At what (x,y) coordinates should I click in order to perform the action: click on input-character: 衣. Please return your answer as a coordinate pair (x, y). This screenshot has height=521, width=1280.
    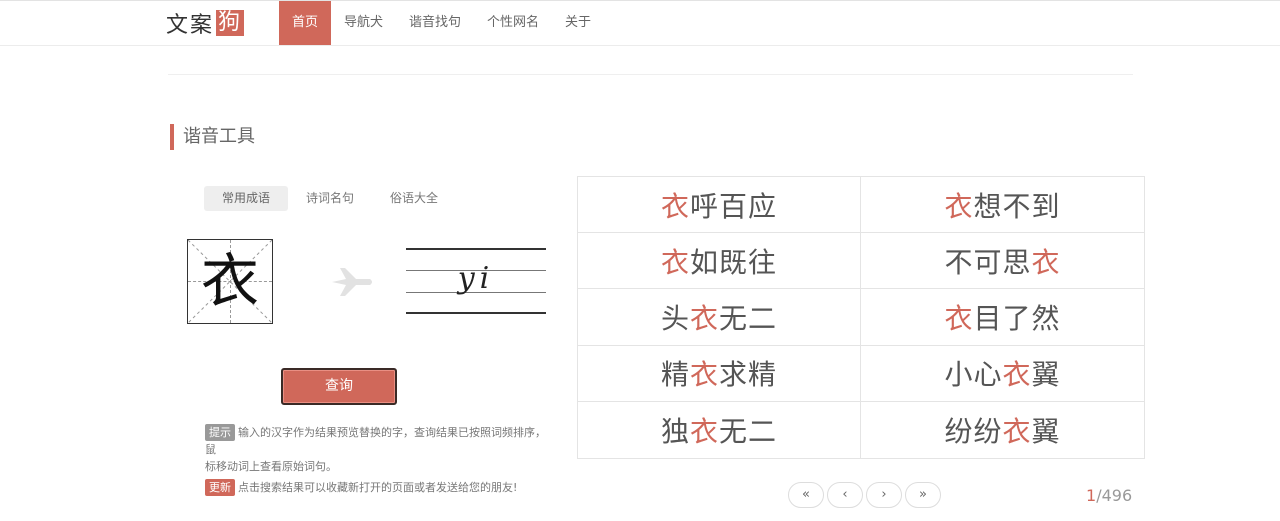
    Looking at the image, I should click on (229, 281).